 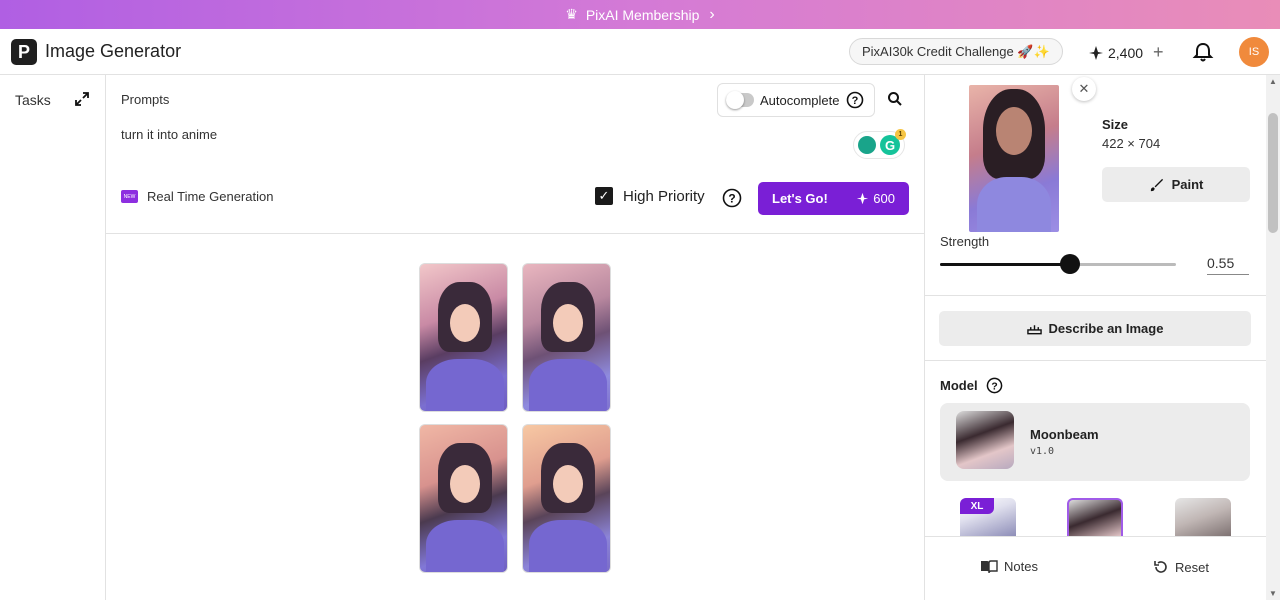 I want to click on lightbulb-icon, so click(x=867, y=145).